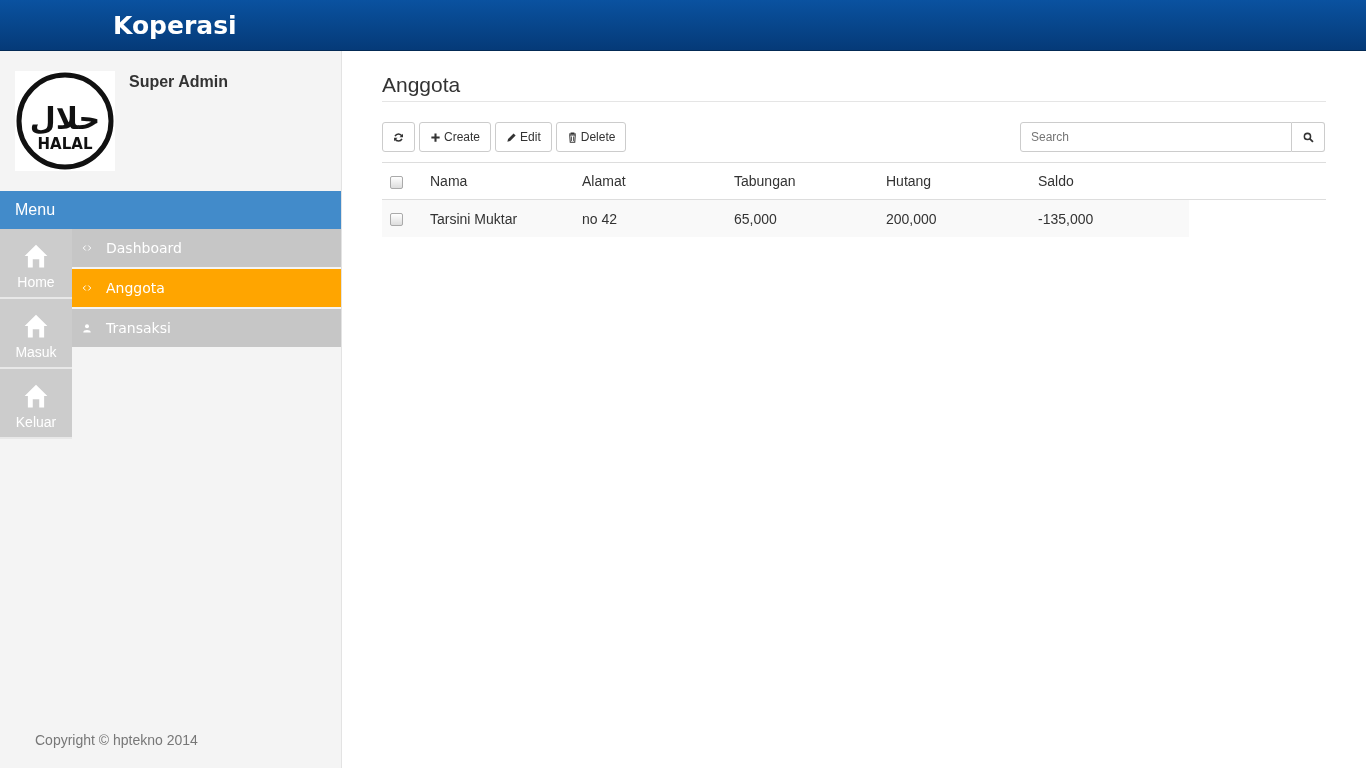  Describe the element at coordinates (512, 137) in the screenshot. I see `pencil-icon` at that location.